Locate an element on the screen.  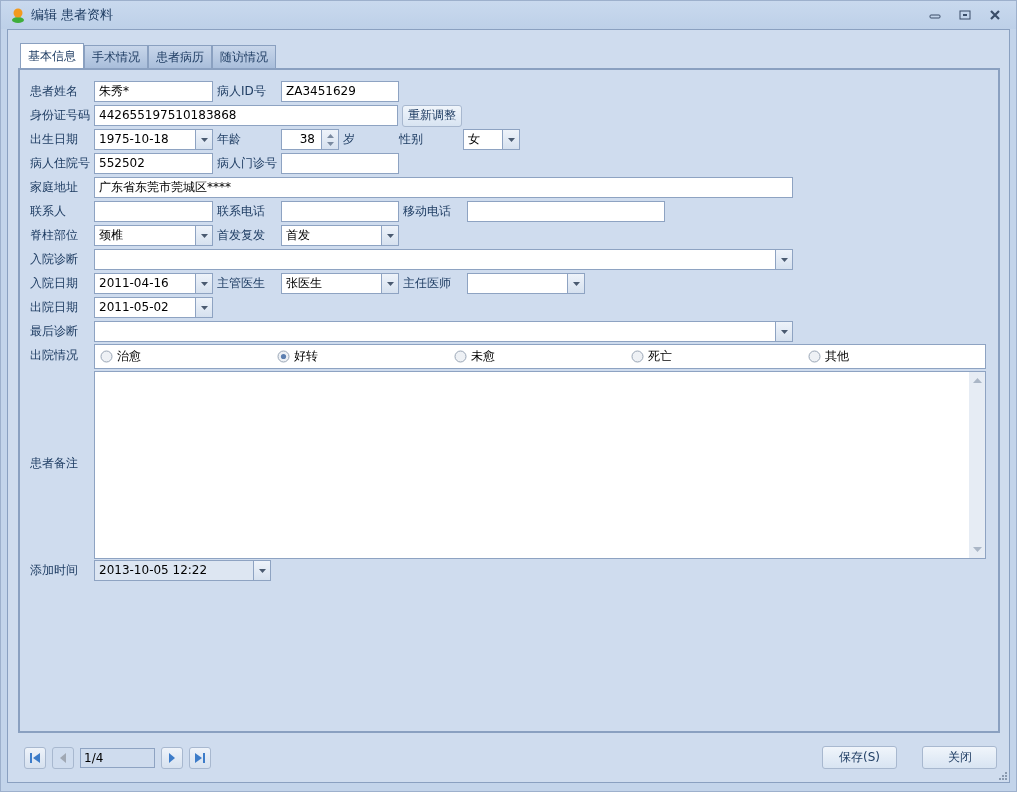
right-triangle-icon is located at coordinates (172, 757).